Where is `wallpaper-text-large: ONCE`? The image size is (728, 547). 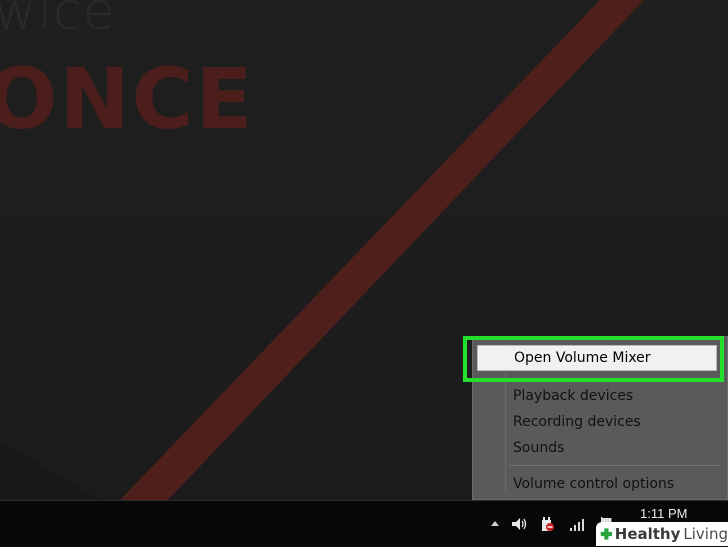 wallpaper-text-large: ONCE is located at coordinates (127, 99).